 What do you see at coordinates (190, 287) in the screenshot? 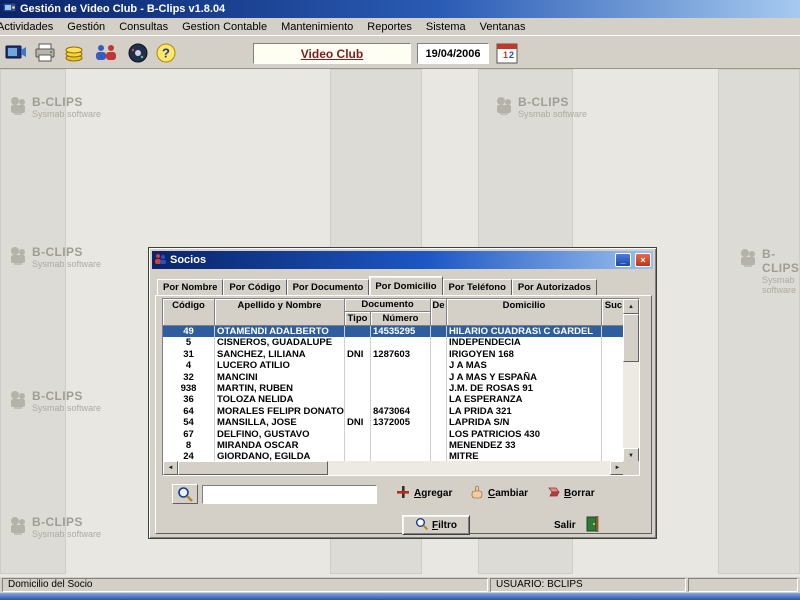
I see `tab-por-nombre: Por Nombre` at bounding box center [190, 287].